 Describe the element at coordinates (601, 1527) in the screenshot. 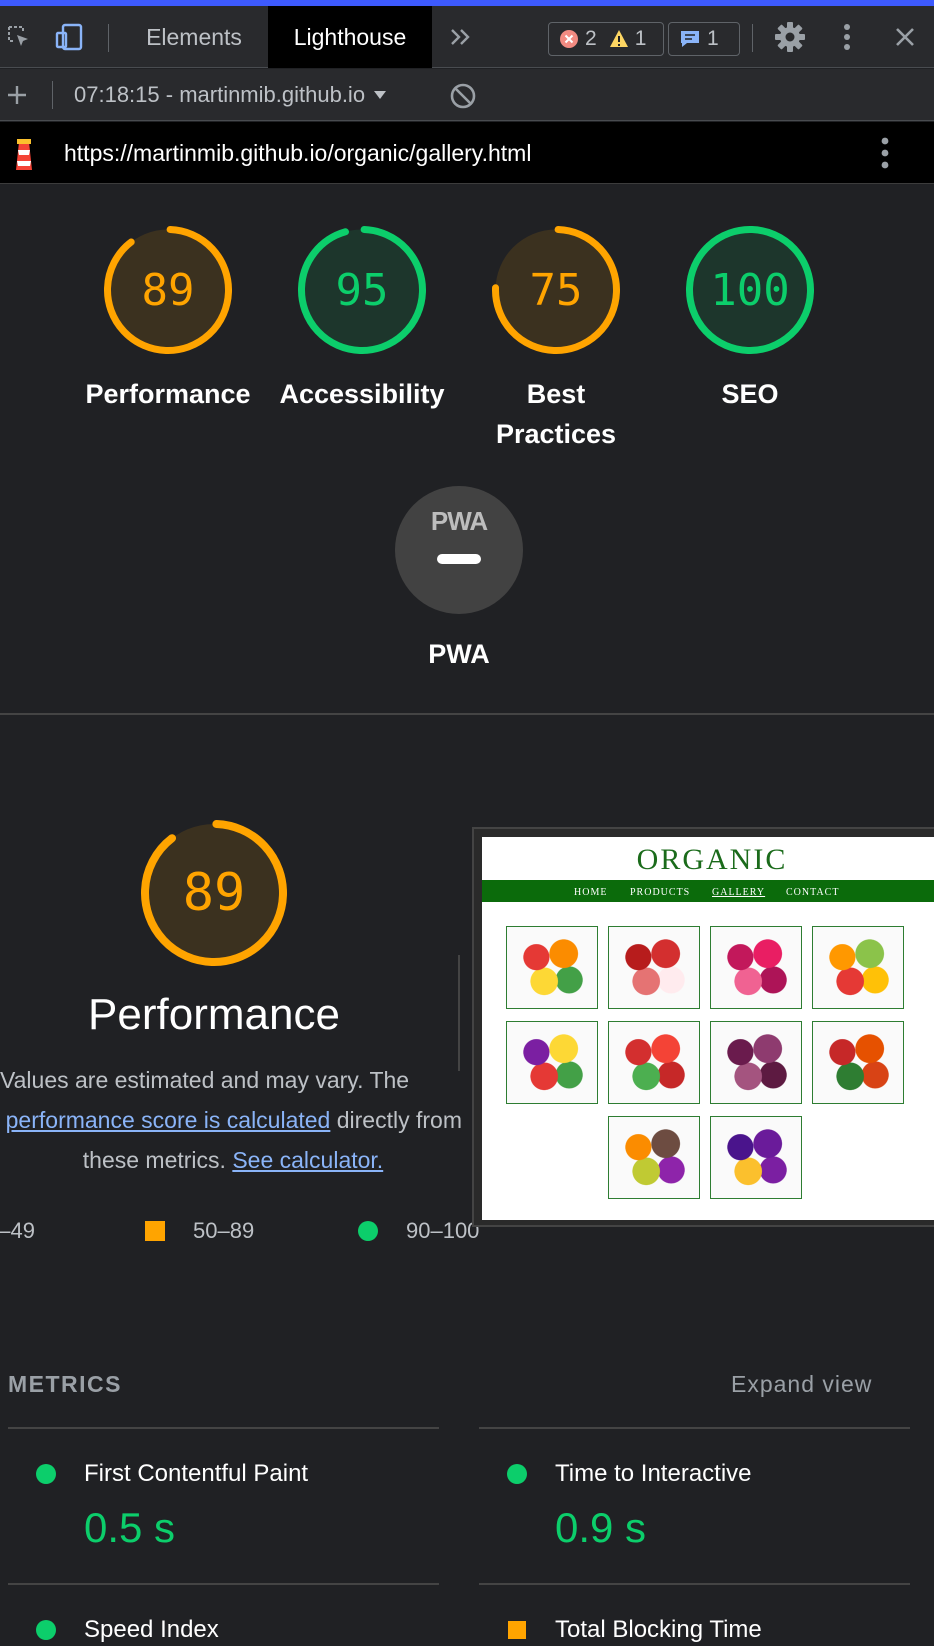

I see `metric-value-tti: 0.9 s` at that location.